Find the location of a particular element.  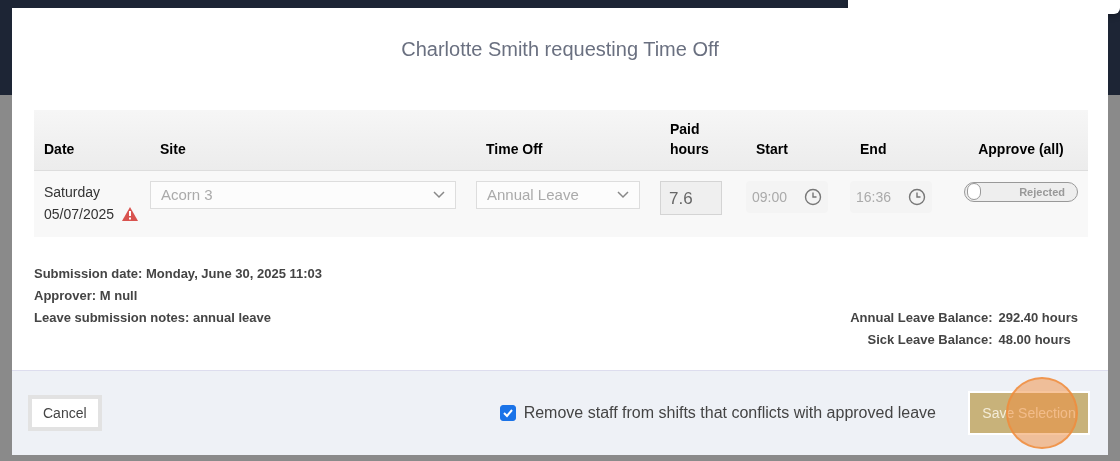

approve-toggle: Rejected is located at coordinates (1021, 192).